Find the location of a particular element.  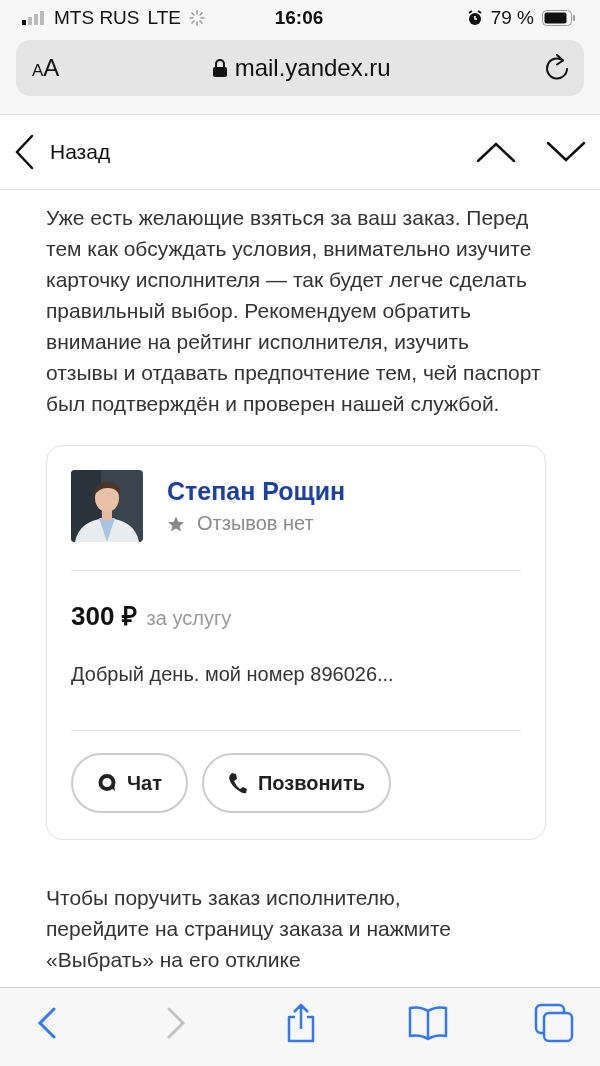

loading-icon is located at coordinates (196, 18).